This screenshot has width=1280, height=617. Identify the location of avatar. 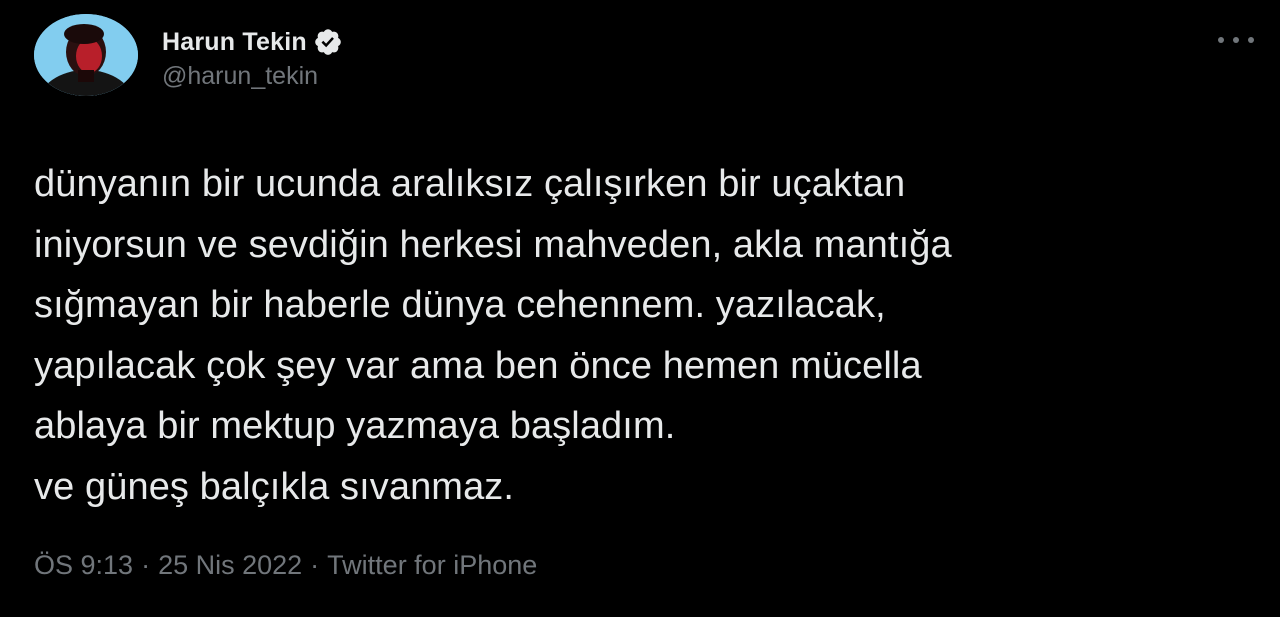
(86, 55).